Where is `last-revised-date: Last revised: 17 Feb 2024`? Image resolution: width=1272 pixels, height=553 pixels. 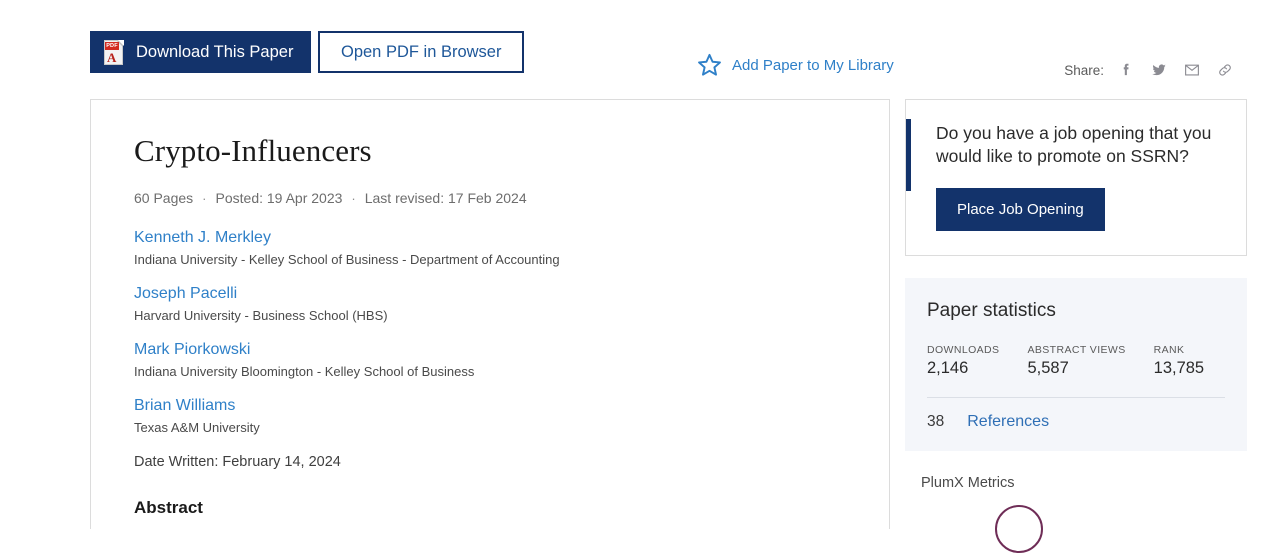 last-revised-date: Last revised: 17 Feb 2024 is located at coordinates (445, 198).